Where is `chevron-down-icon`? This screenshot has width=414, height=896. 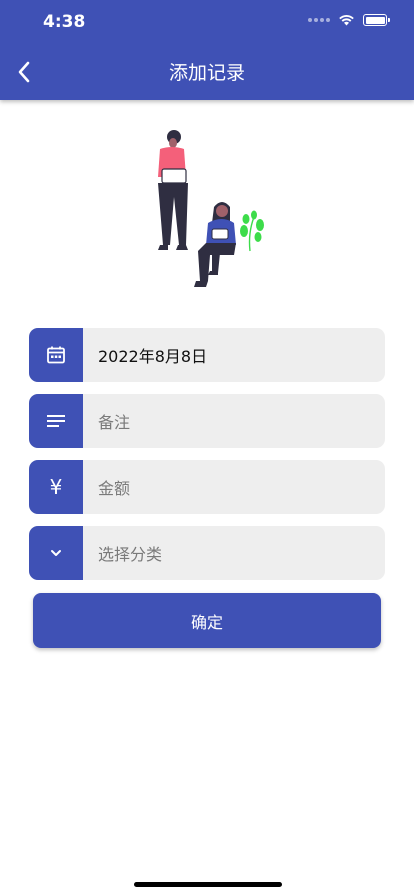 chevron-down-icon is located at coordinates (56, 553).